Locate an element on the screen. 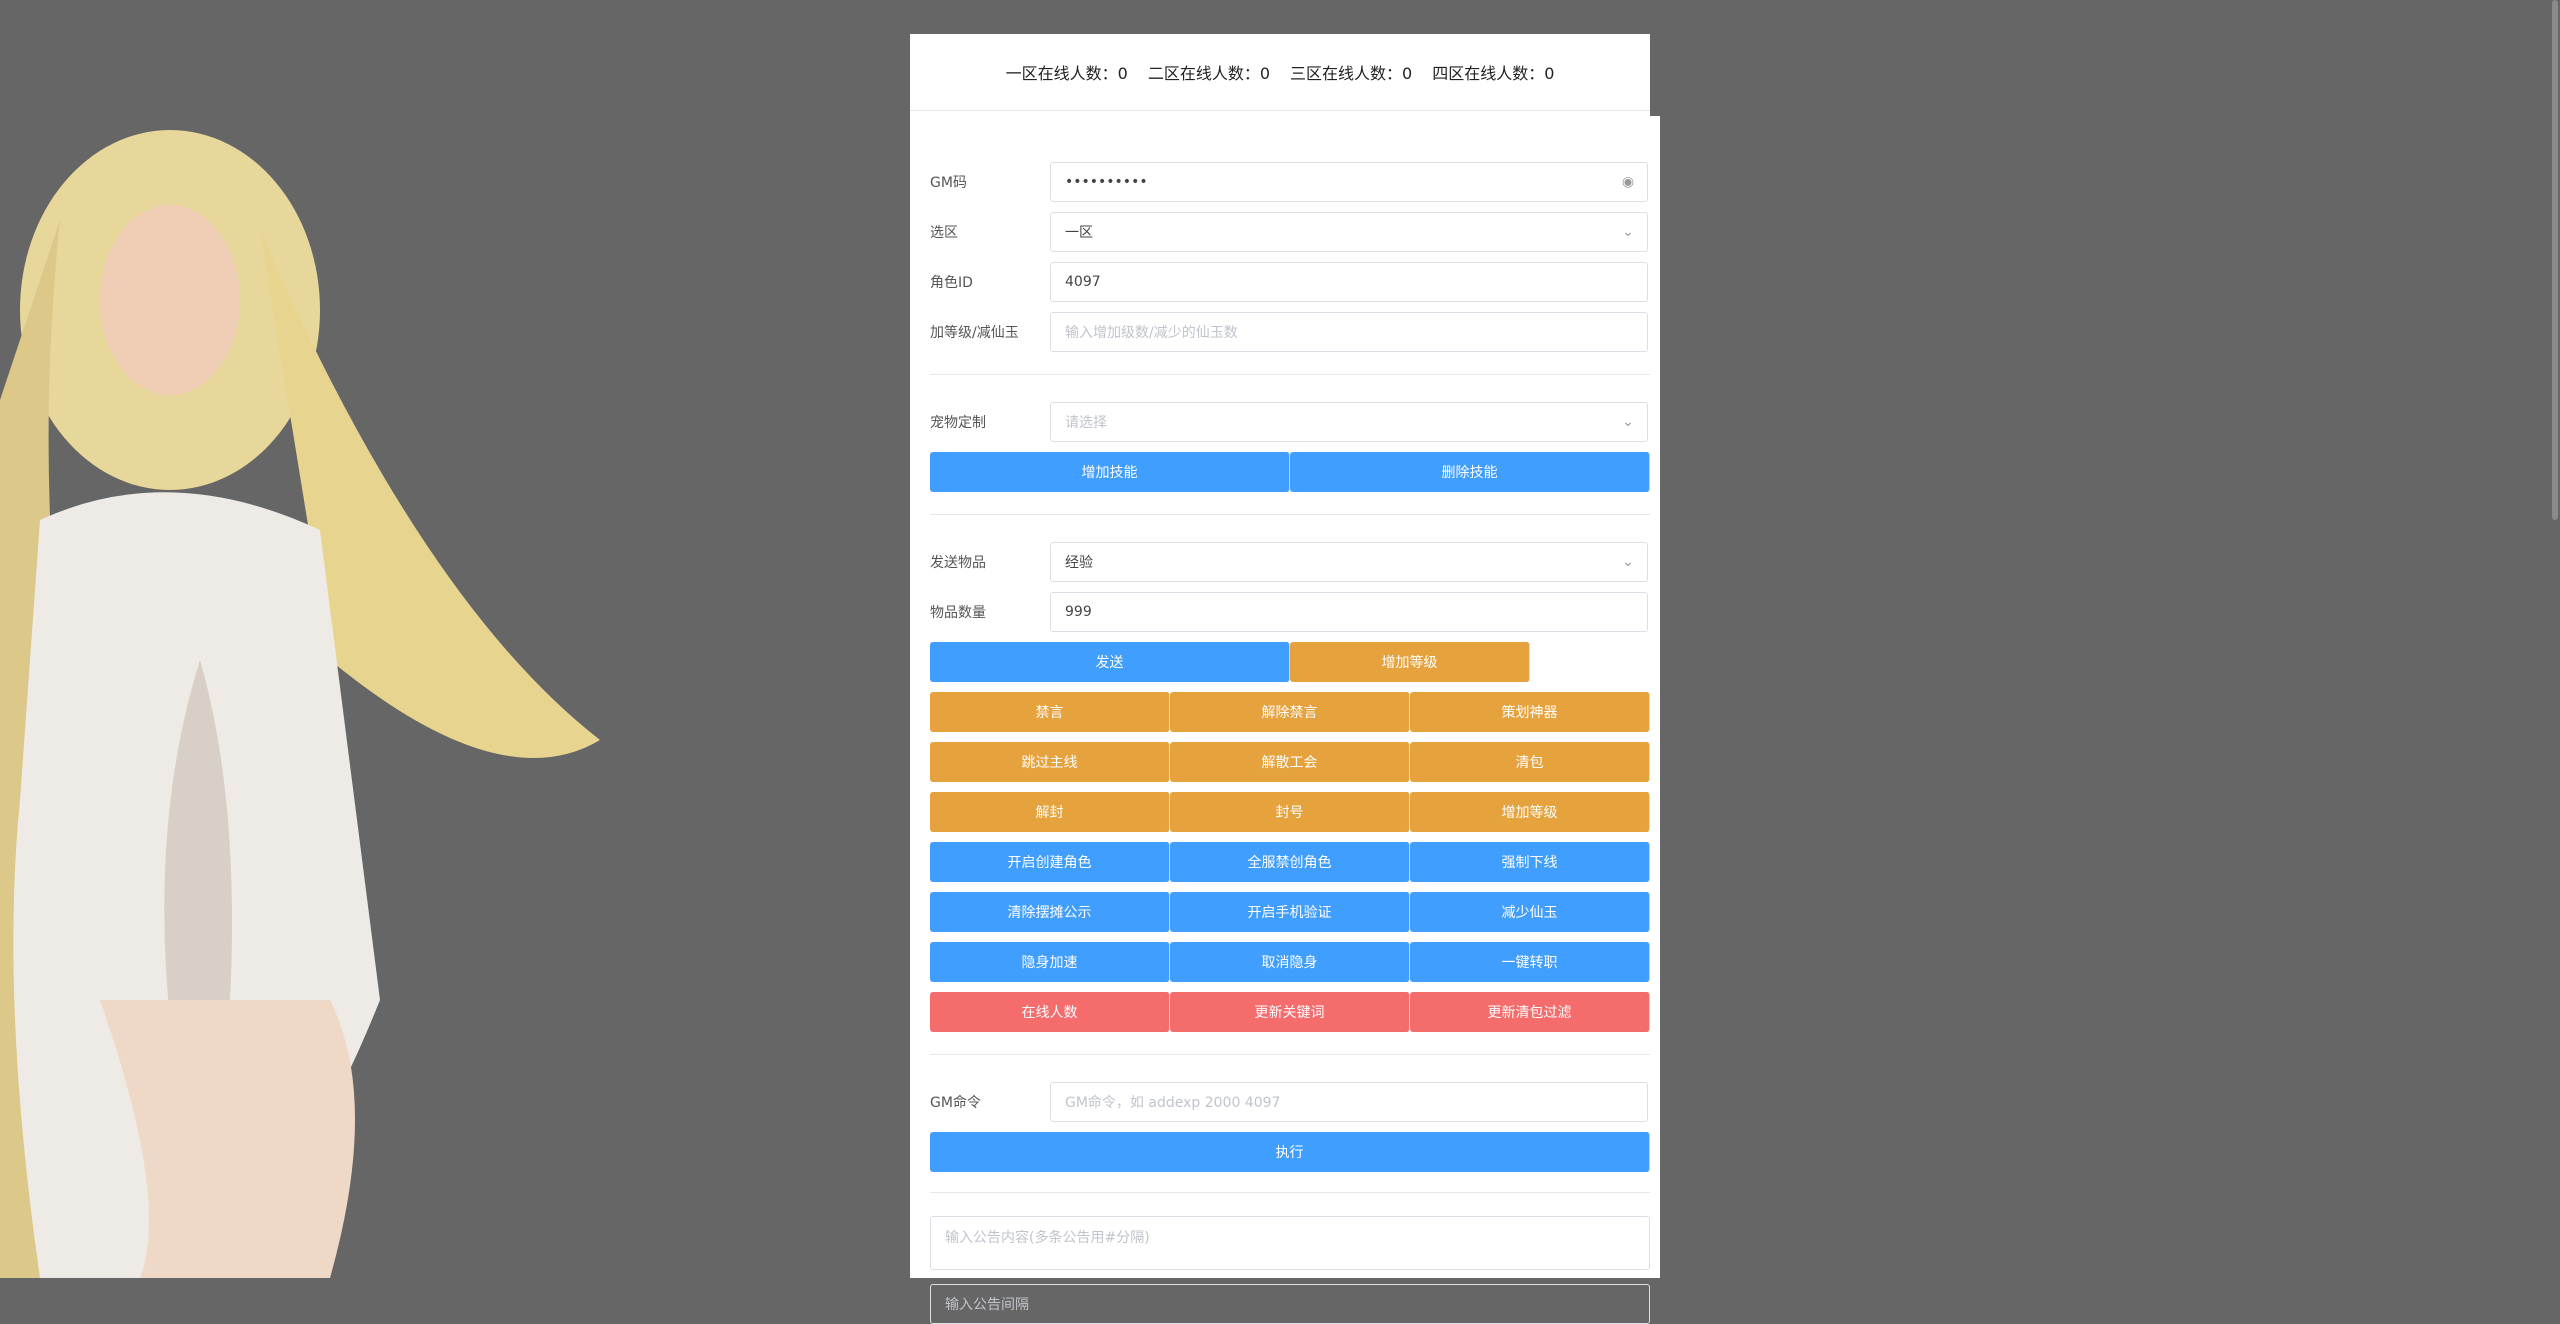  button-row-7: 在线人数 更新关键词 更新清包过滤 is located at coordinates (1290, 1012).